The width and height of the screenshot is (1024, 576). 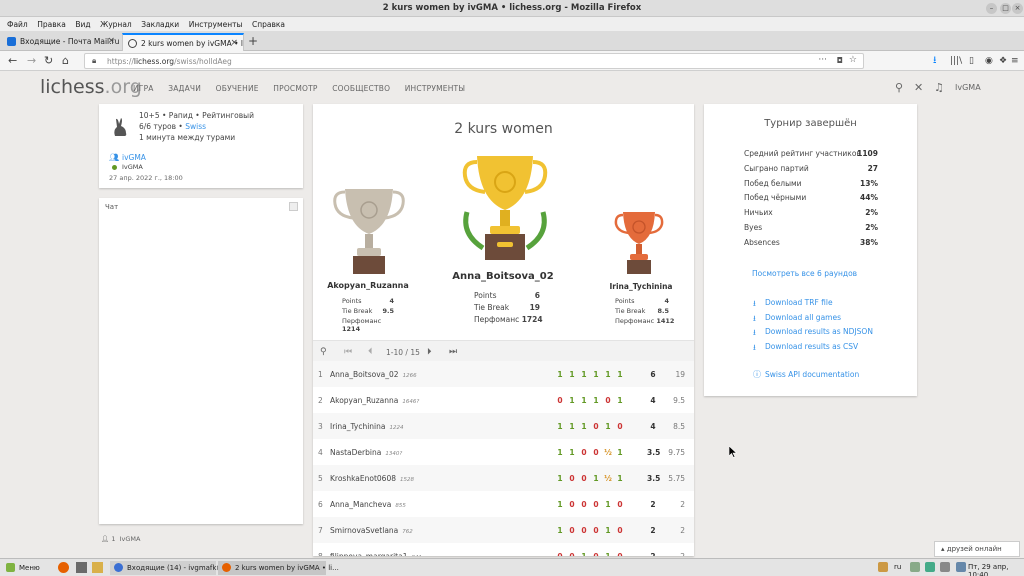 I want to click on menu-view: Вид, so click(x=82, y=24).